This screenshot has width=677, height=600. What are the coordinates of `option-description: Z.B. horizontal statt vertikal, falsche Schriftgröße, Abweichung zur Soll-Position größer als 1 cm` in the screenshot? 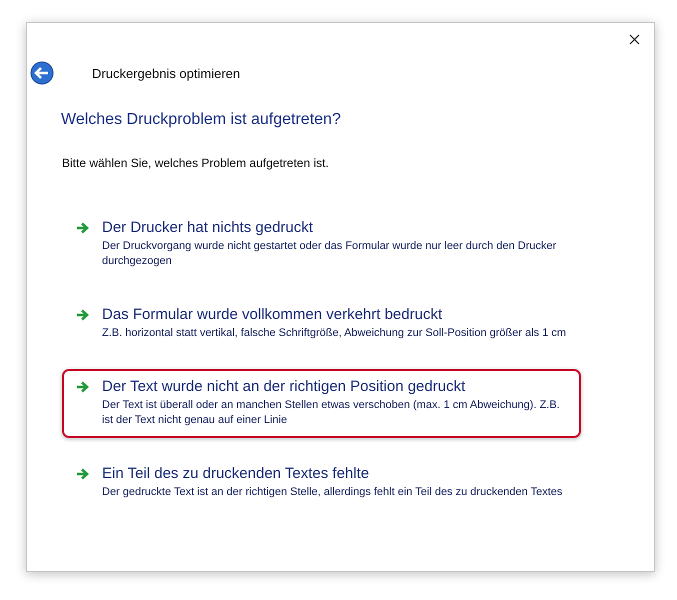 It's located at (335, 333).